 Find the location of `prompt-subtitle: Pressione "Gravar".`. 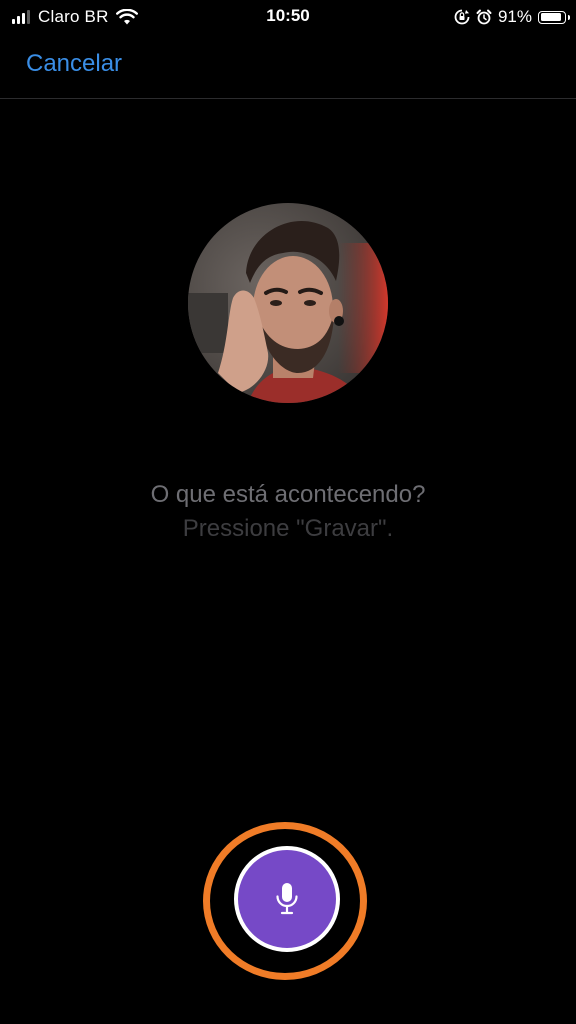

prompt-subtitle: Pressione "Gravar". is located at coordinates (288, 528).